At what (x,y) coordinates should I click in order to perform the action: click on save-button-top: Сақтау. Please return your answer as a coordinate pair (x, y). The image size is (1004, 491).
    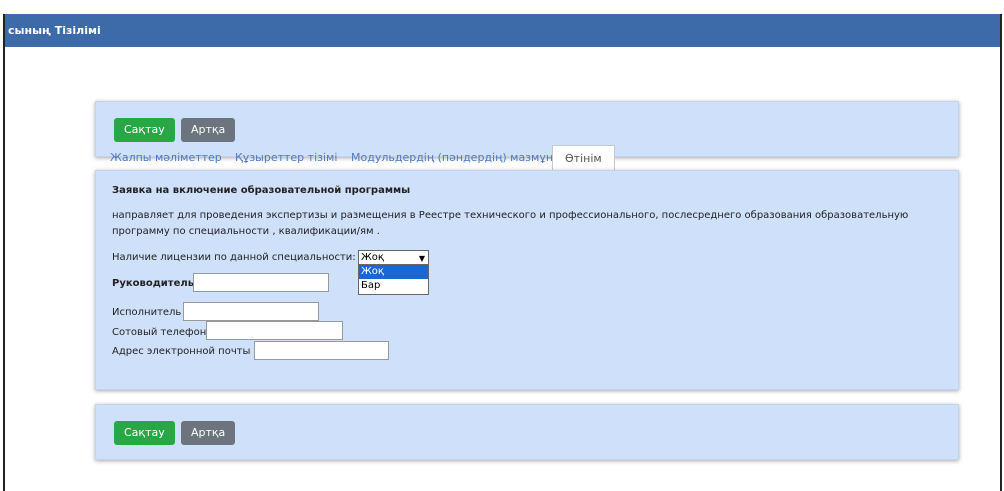
    Looking at the image, I should click on (144, 130).